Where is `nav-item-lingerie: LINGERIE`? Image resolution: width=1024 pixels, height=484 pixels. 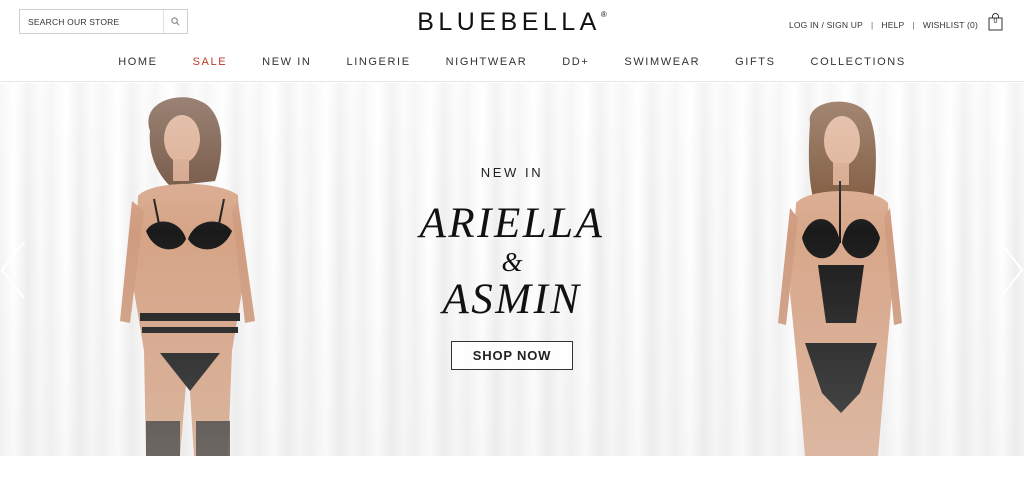
nav-item-lingerie: LINGERIE is located at coordinates (378, 62).